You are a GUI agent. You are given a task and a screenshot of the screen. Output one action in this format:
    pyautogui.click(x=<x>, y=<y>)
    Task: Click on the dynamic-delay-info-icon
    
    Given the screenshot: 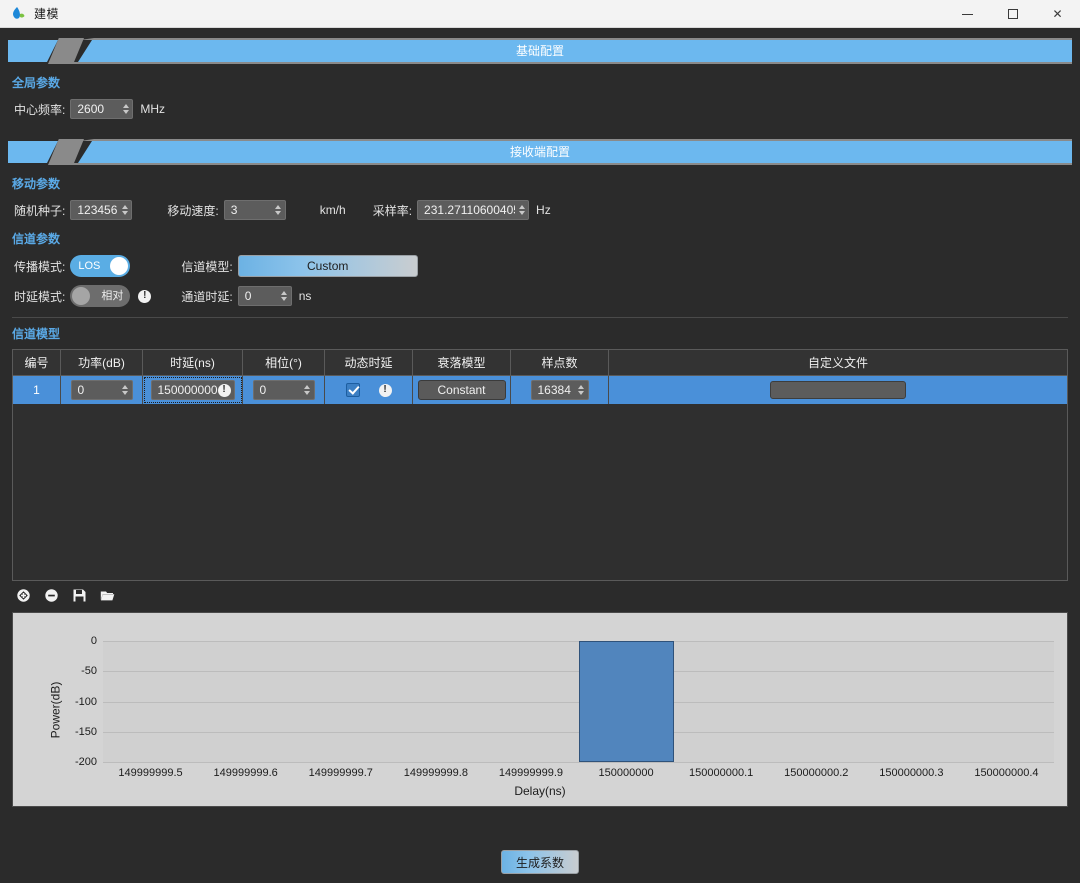 What is the action you would take?
    pyautogui.click(x=385, y=390)
    